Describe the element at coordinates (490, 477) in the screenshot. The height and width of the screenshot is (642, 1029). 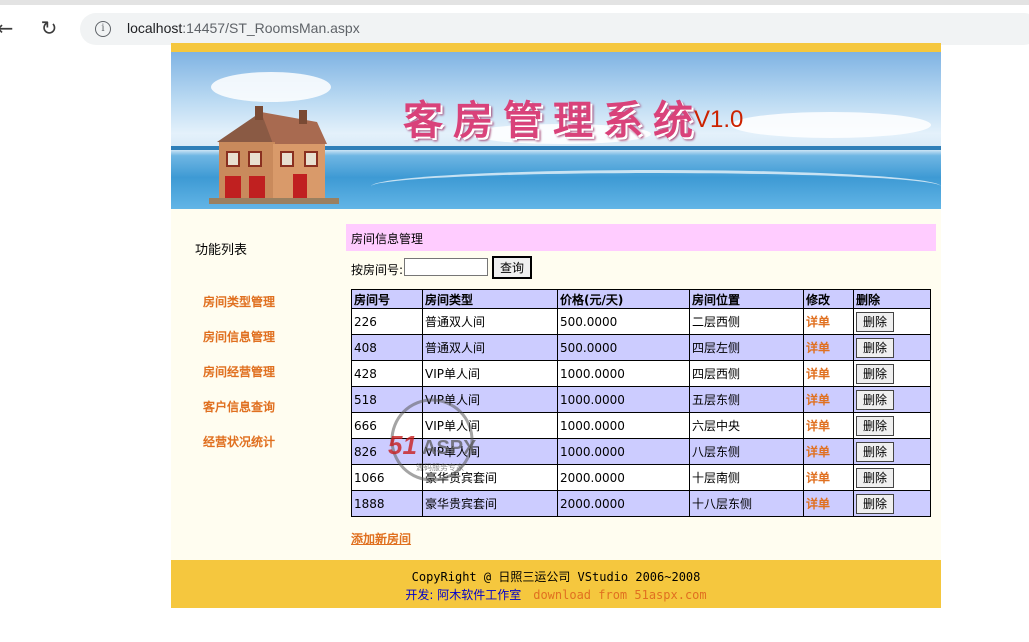
I see `room-type-cell: 豪华贵宾套间` at that location.